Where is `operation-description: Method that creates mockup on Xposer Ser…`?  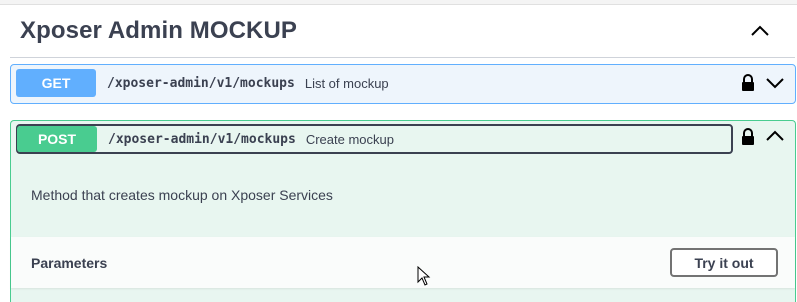 operation-description: Method that creates mockup on Xposer Ser… is located at coordinates (182, 195).